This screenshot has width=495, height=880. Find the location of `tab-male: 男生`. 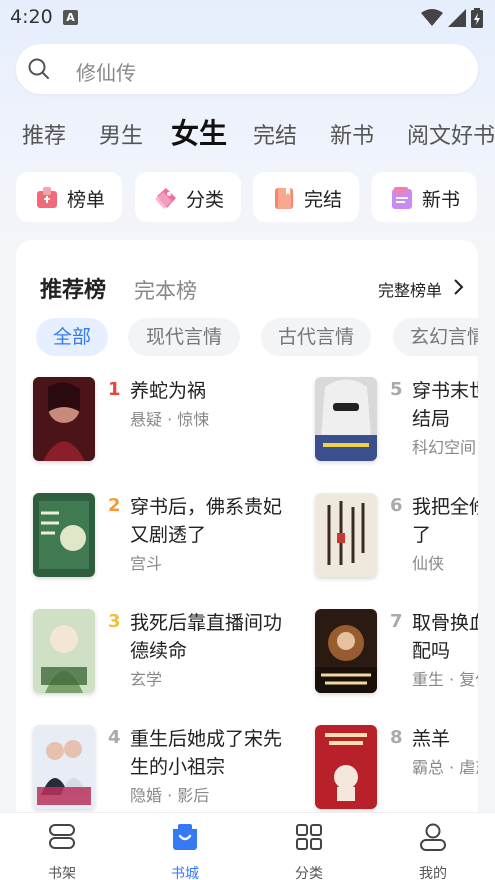

tab-male: 男生 is located at coordinates (121, 134).